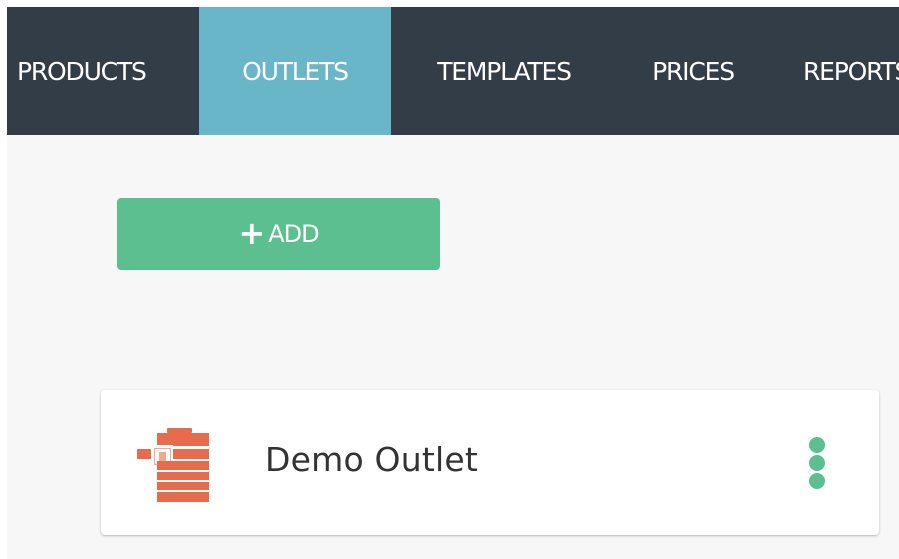  I want to click on printer-icon, so click(173, 465).